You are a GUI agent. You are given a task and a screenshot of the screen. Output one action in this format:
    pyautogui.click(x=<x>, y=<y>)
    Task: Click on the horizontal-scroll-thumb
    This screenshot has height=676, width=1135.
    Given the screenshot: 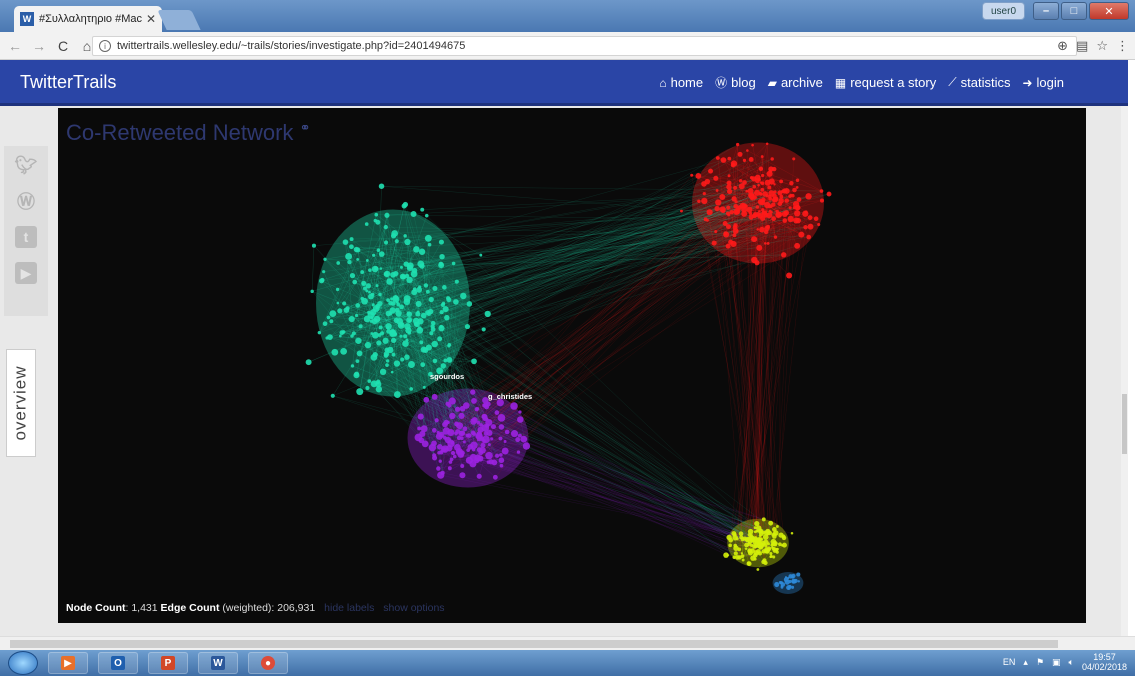 What is the action you would take?
    pyautogui.click(x=534, y=644)
    